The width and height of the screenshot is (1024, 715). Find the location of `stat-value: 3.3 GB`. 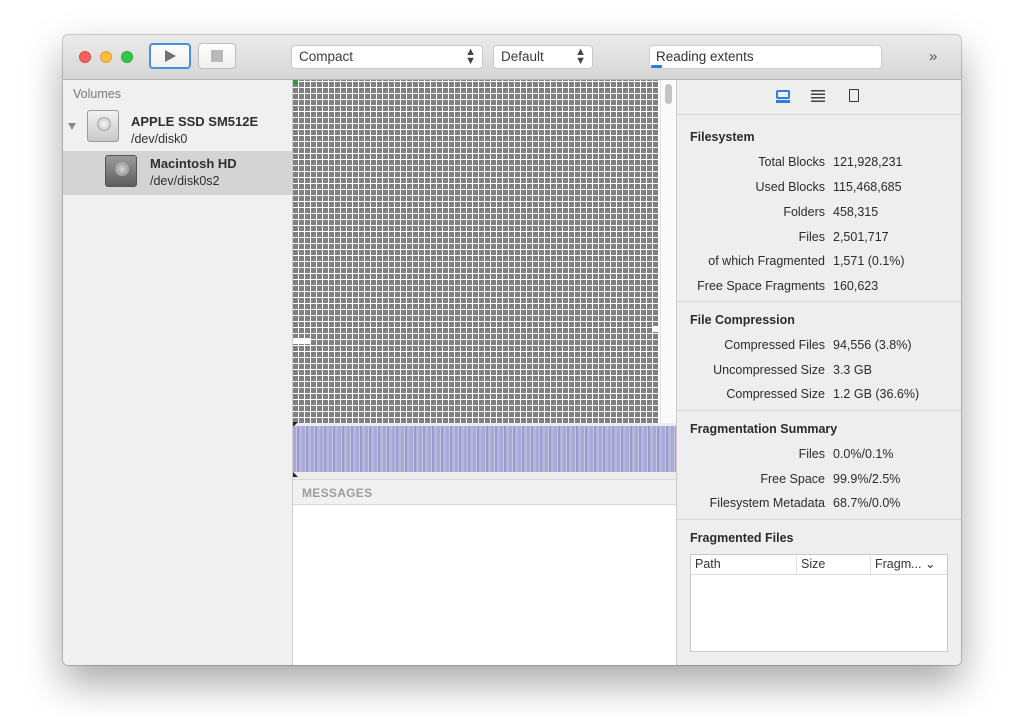

stat-value: 3.3 GB is located at coordinates (852, 370).